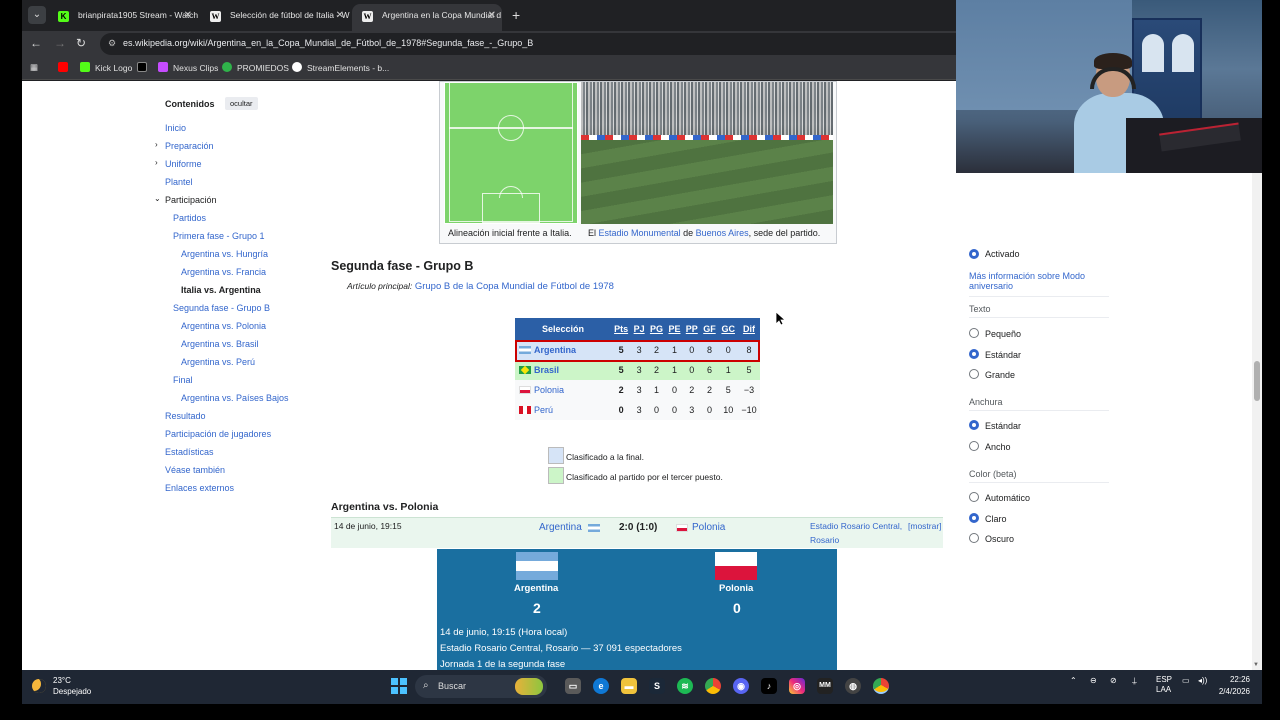 The width and height of the screenshot is (1280, 720). What do you see at coordinates (656, 329) in the screenshot?
I see `header-pg: PG` at bounding box center [656, 329].